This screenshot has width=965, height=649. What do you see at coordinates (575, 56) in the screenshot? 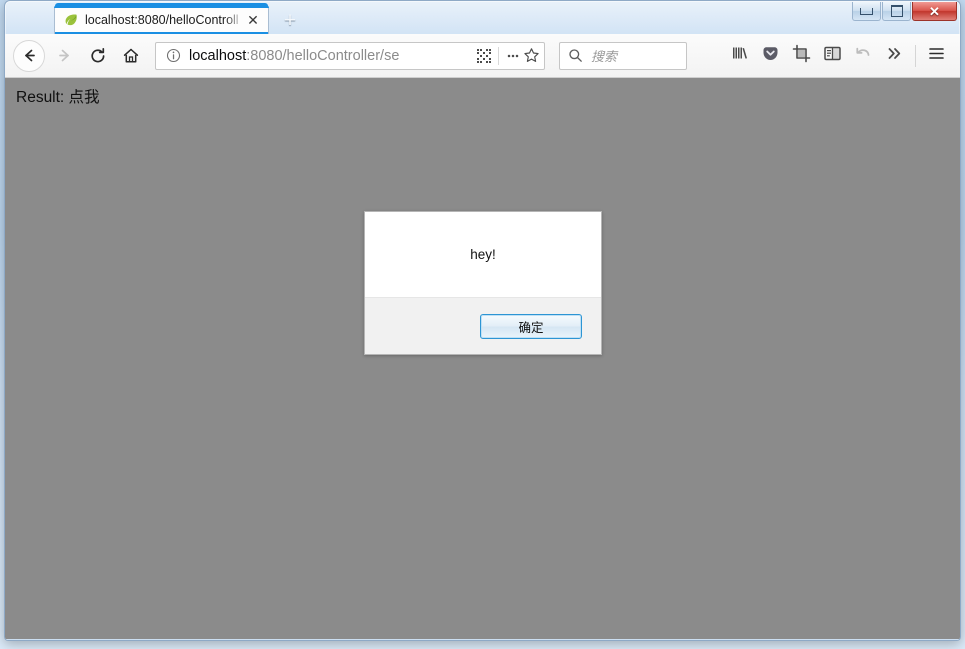
I see `search-icon` at bounding box center [575, 56].